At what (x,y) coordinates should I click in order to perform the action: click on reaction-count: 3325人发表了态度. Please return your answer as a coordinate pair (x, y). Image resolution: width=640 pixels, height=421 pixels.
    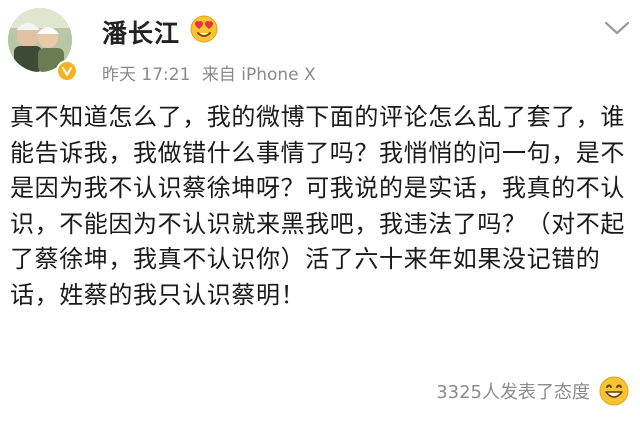
    Looking at the image, I should click on (513, 391).